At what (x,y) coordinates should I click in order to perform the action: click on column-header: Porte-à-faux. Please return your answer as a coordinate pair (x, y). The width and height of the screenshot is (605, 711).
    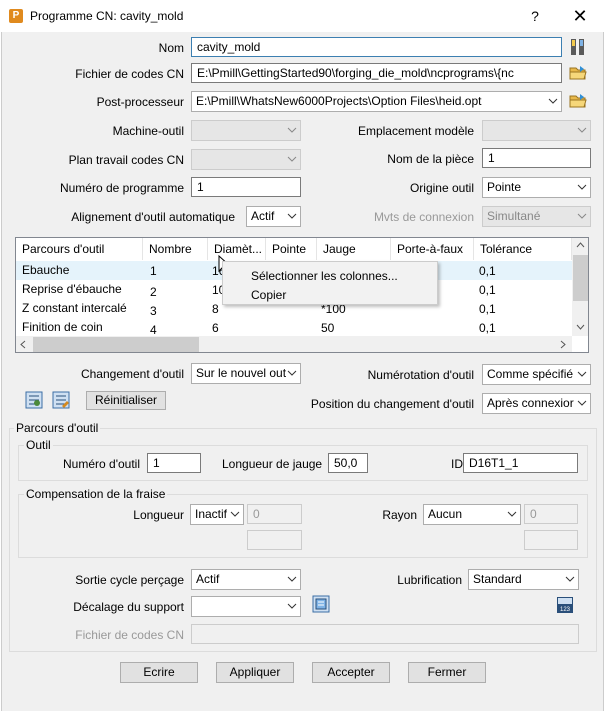
    Looking at the image, I should click on (432, 249).